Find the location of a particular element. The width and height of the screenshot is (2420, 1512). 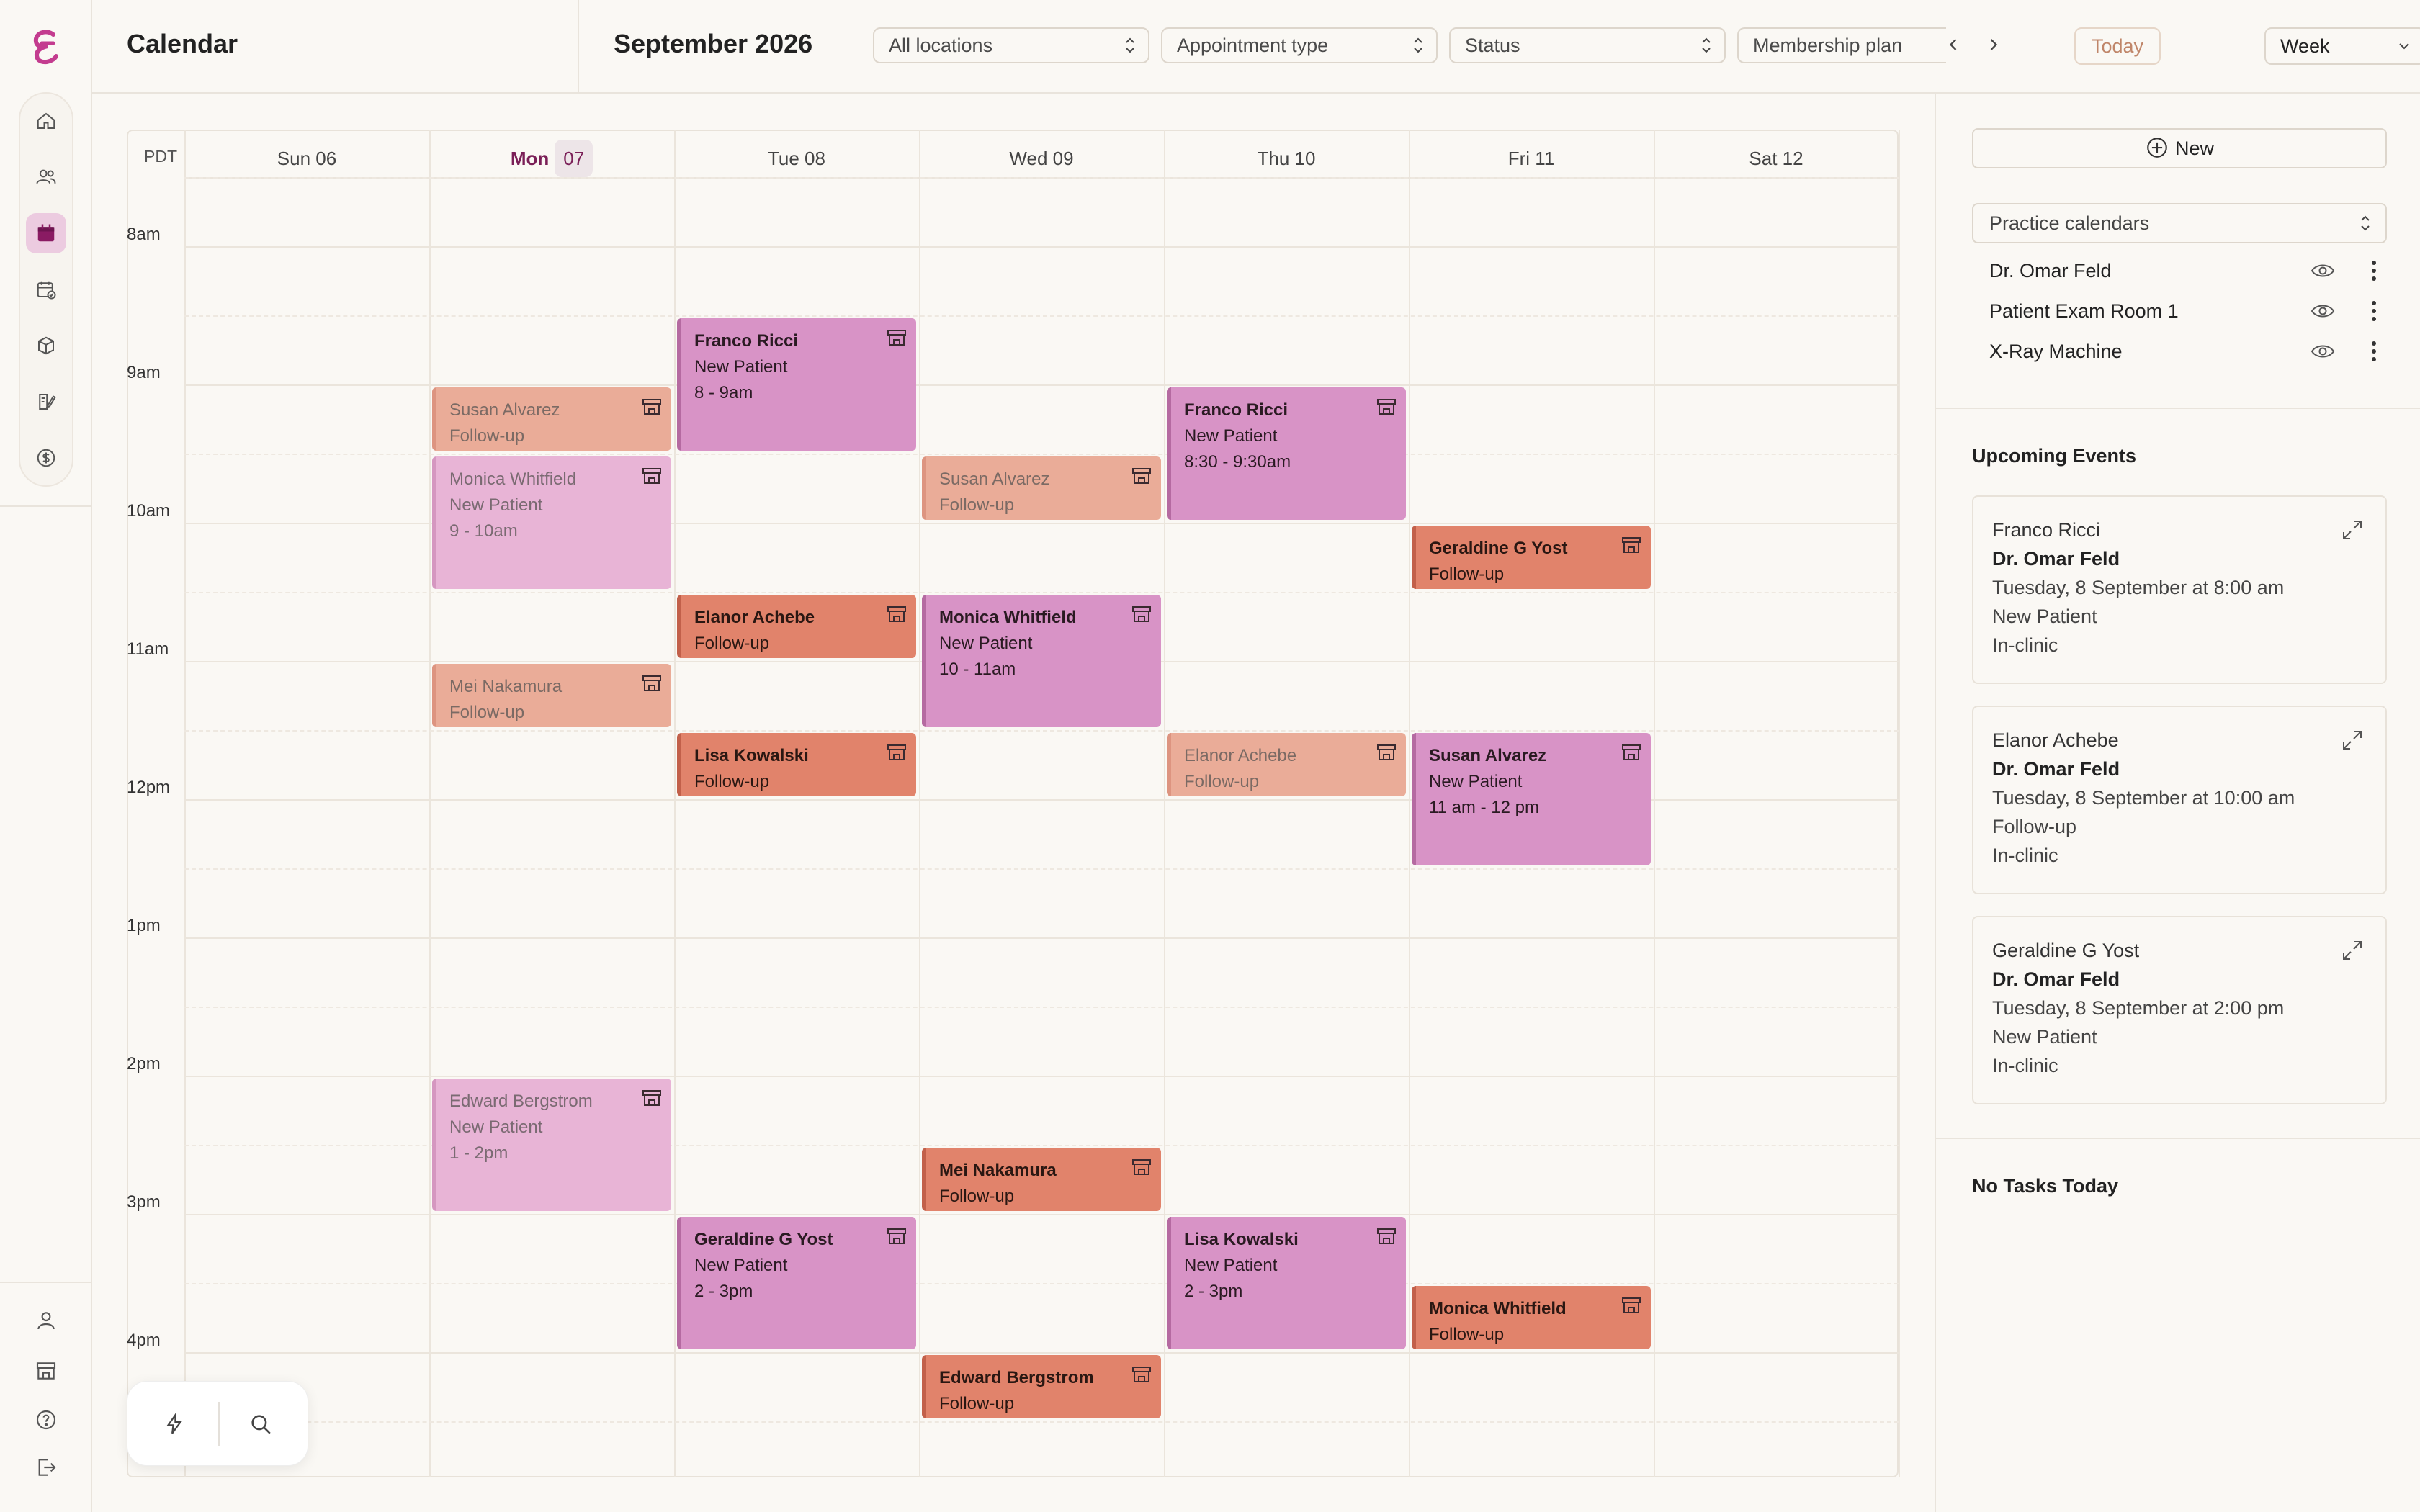

event-patient-name: Susan Alvarez is located at coordinates (1488, 755).